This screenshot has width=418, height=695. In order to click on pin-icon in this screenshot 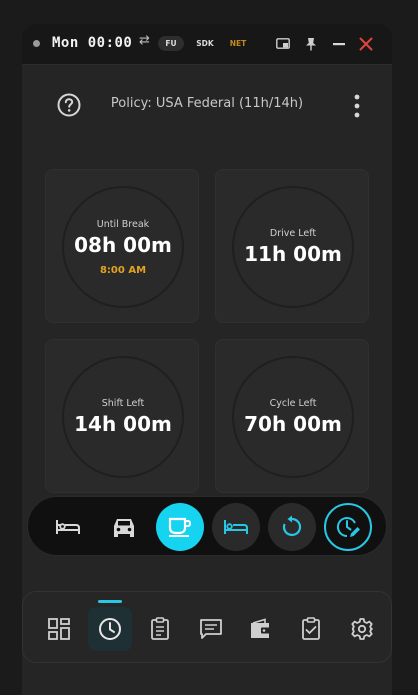, I will do `click(311, 44)`.